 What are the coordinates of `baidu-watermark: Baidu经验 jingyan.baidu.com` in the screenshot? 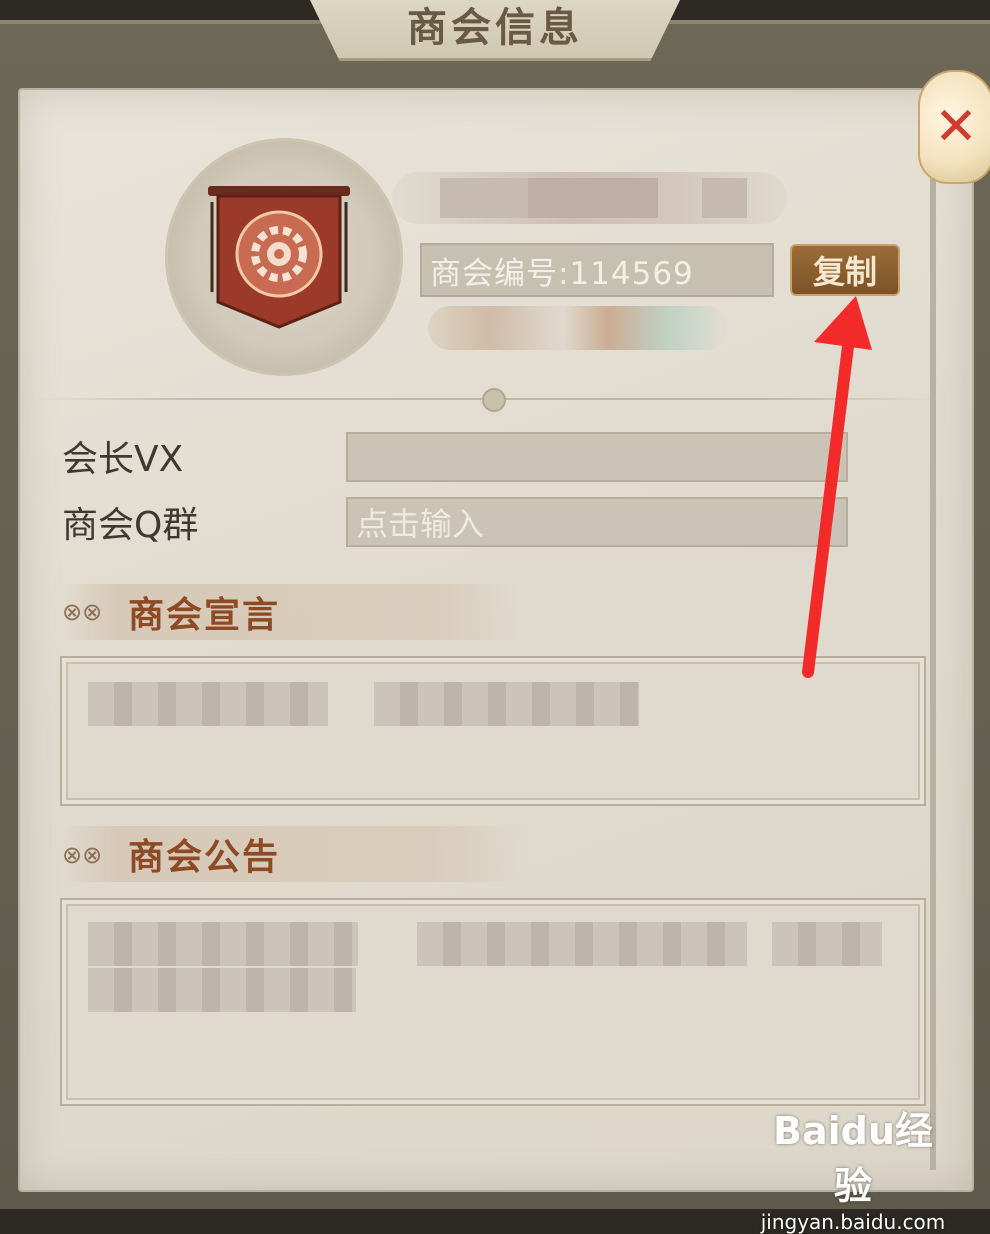 It's located at (853, 1167).